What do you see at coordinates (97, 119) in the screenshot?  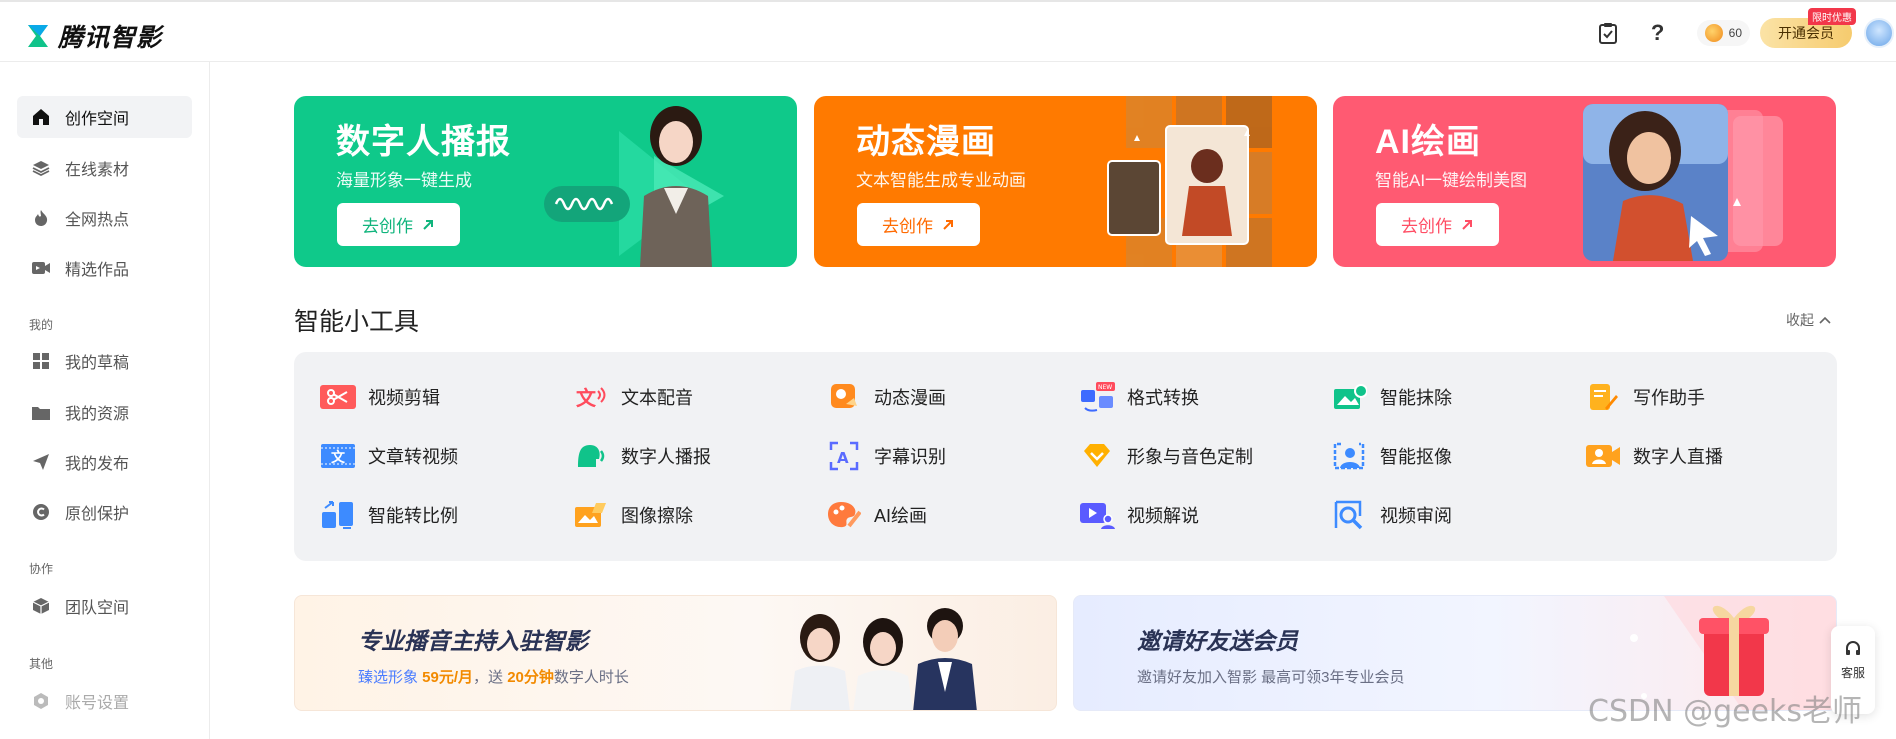 I see `sidebar-item-label: 创作空间` at bounding box center [97, 119].